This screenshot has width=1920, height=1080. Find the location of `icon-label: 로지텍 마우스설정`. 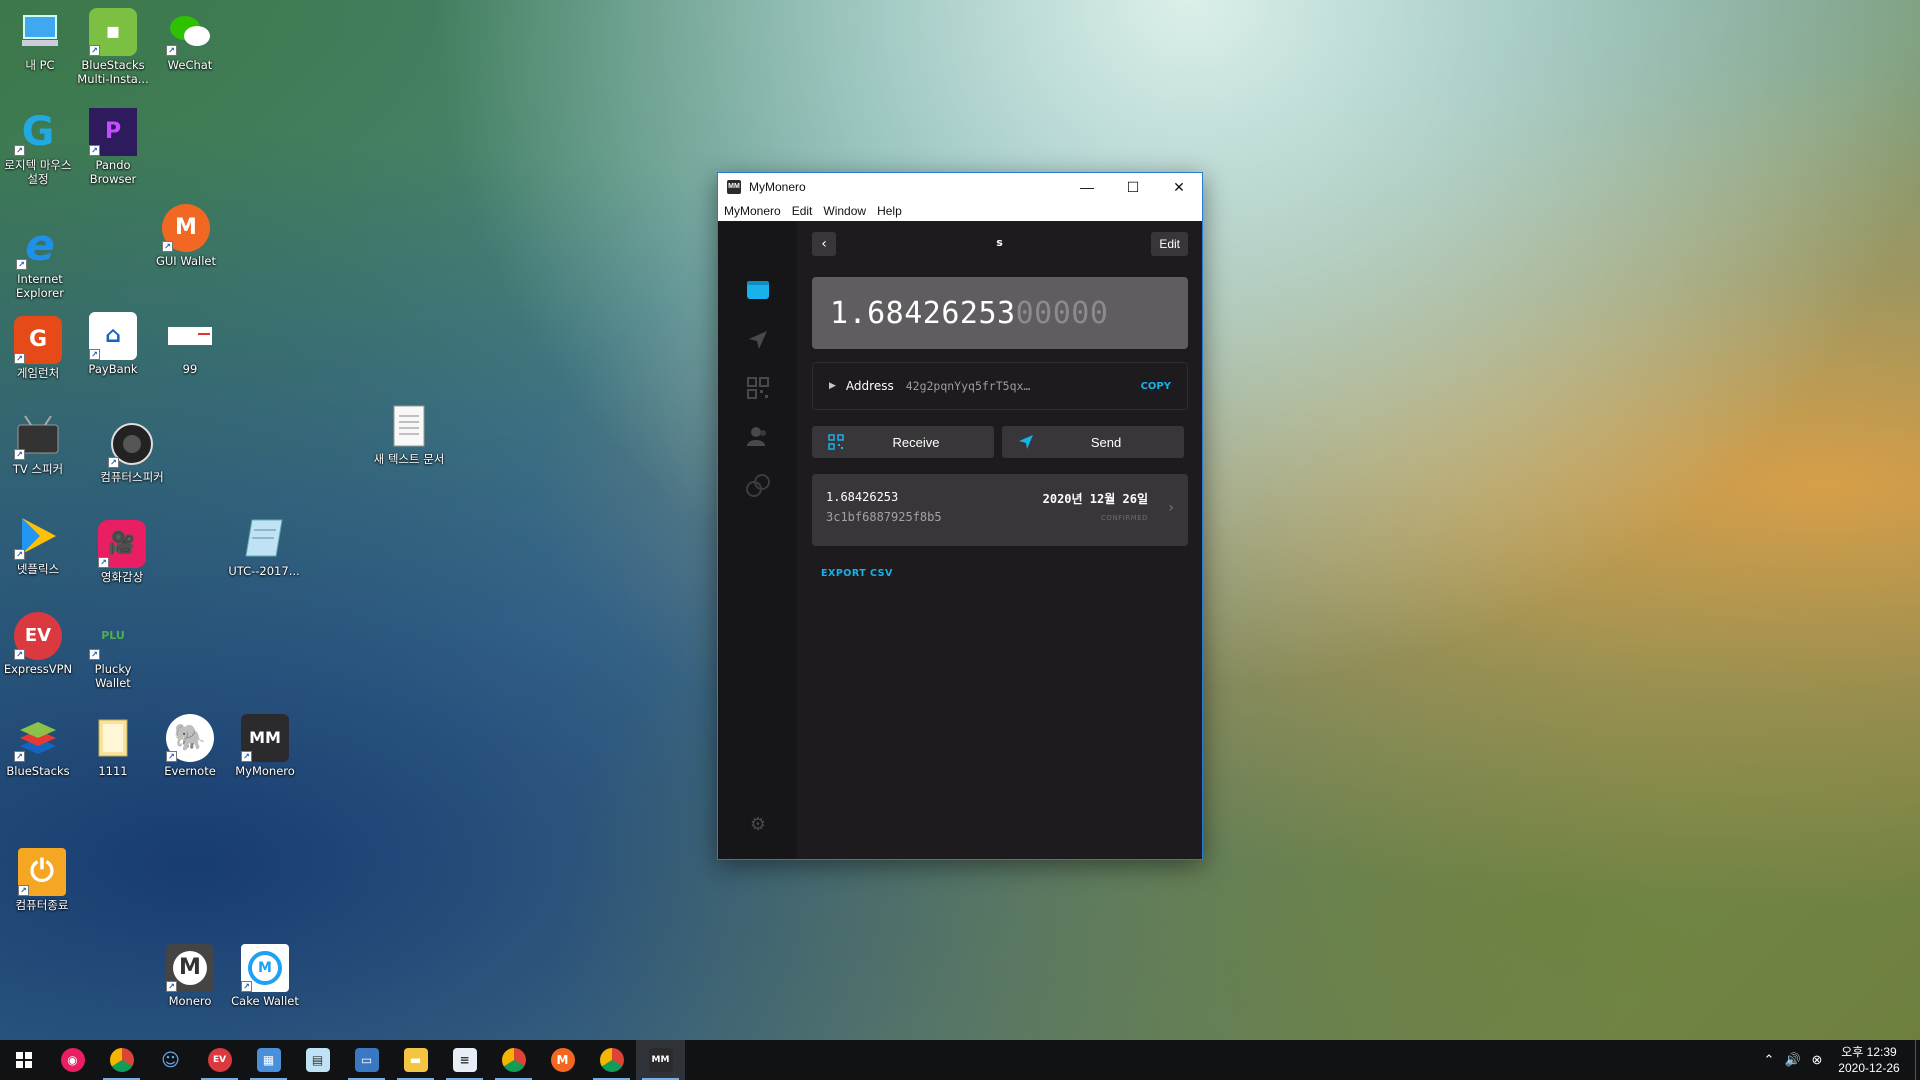

icon-label: 로지텍 마우스설정 is located at coordinates (38, 172).